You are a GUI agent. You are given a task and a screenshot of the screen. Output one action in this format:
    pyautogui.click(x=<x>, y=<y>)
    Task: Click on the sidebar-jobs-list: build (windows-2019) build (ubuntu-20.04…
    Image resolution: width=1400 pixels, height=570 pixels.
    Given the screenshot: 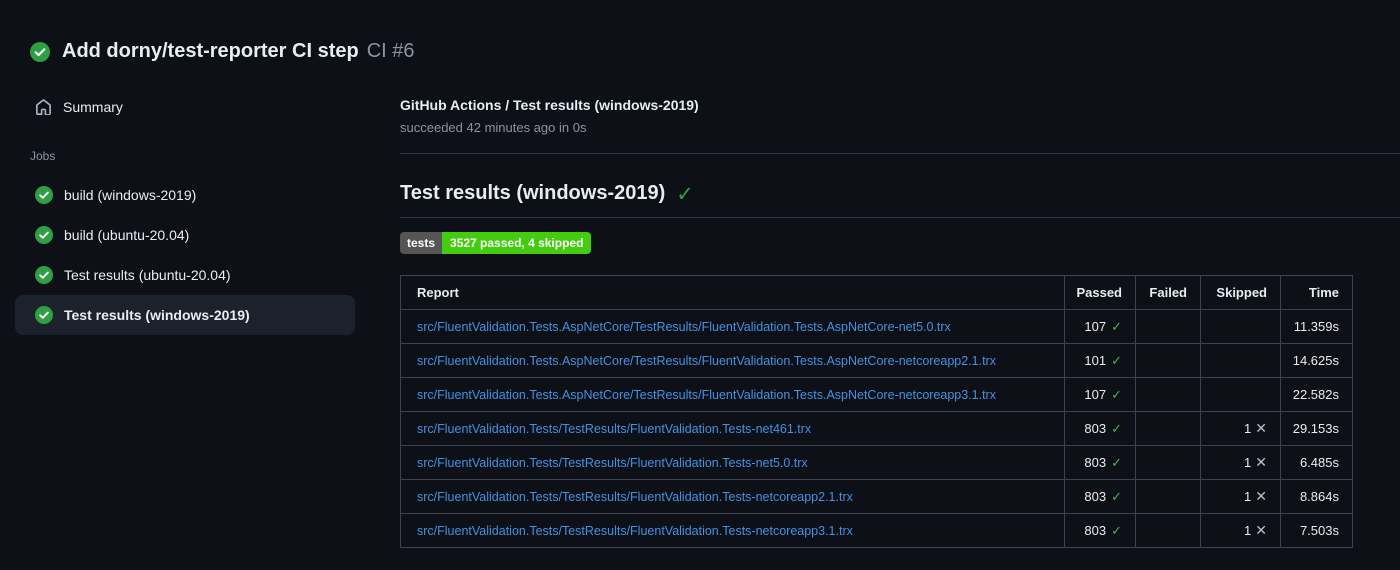 What is the action you would take?
    pyautogui.click(x=207, y=255)
    